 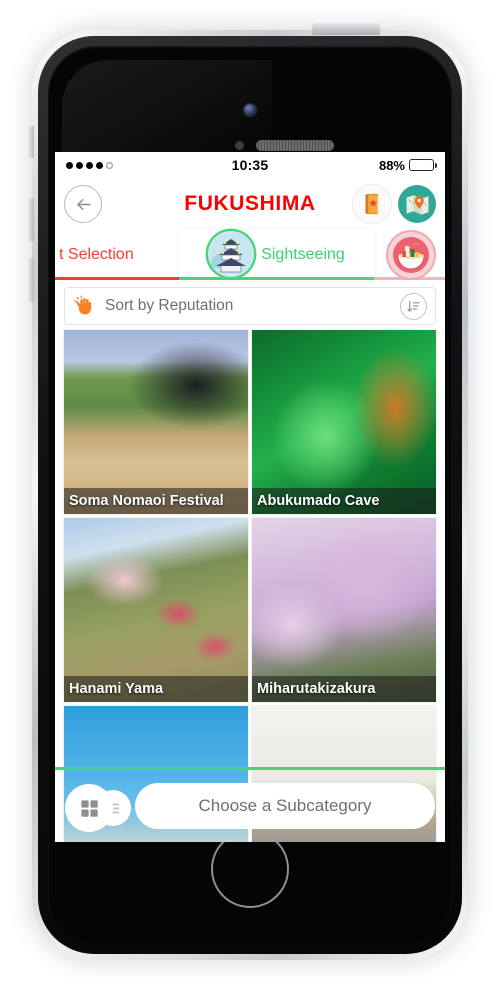 I want to click on grid-view-icon, so click(x=89, y=808).